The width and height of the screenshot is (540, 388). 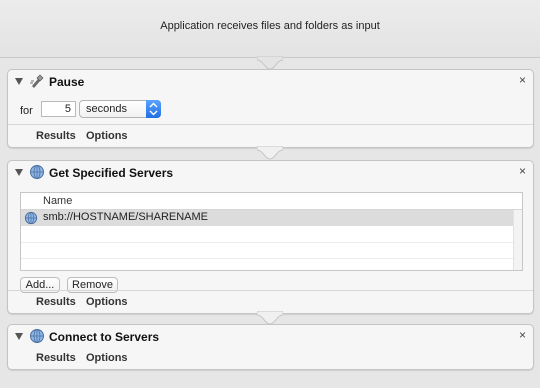 I want to click on connect-servers-footer: Results Options, so click(x=270, y=358).